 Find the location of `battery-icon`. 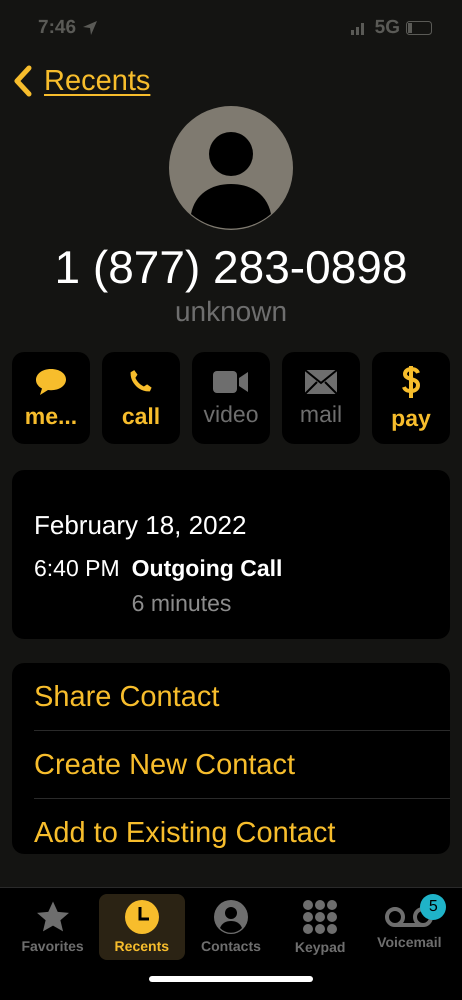

battery-icon is located at coordinates (420, 28).